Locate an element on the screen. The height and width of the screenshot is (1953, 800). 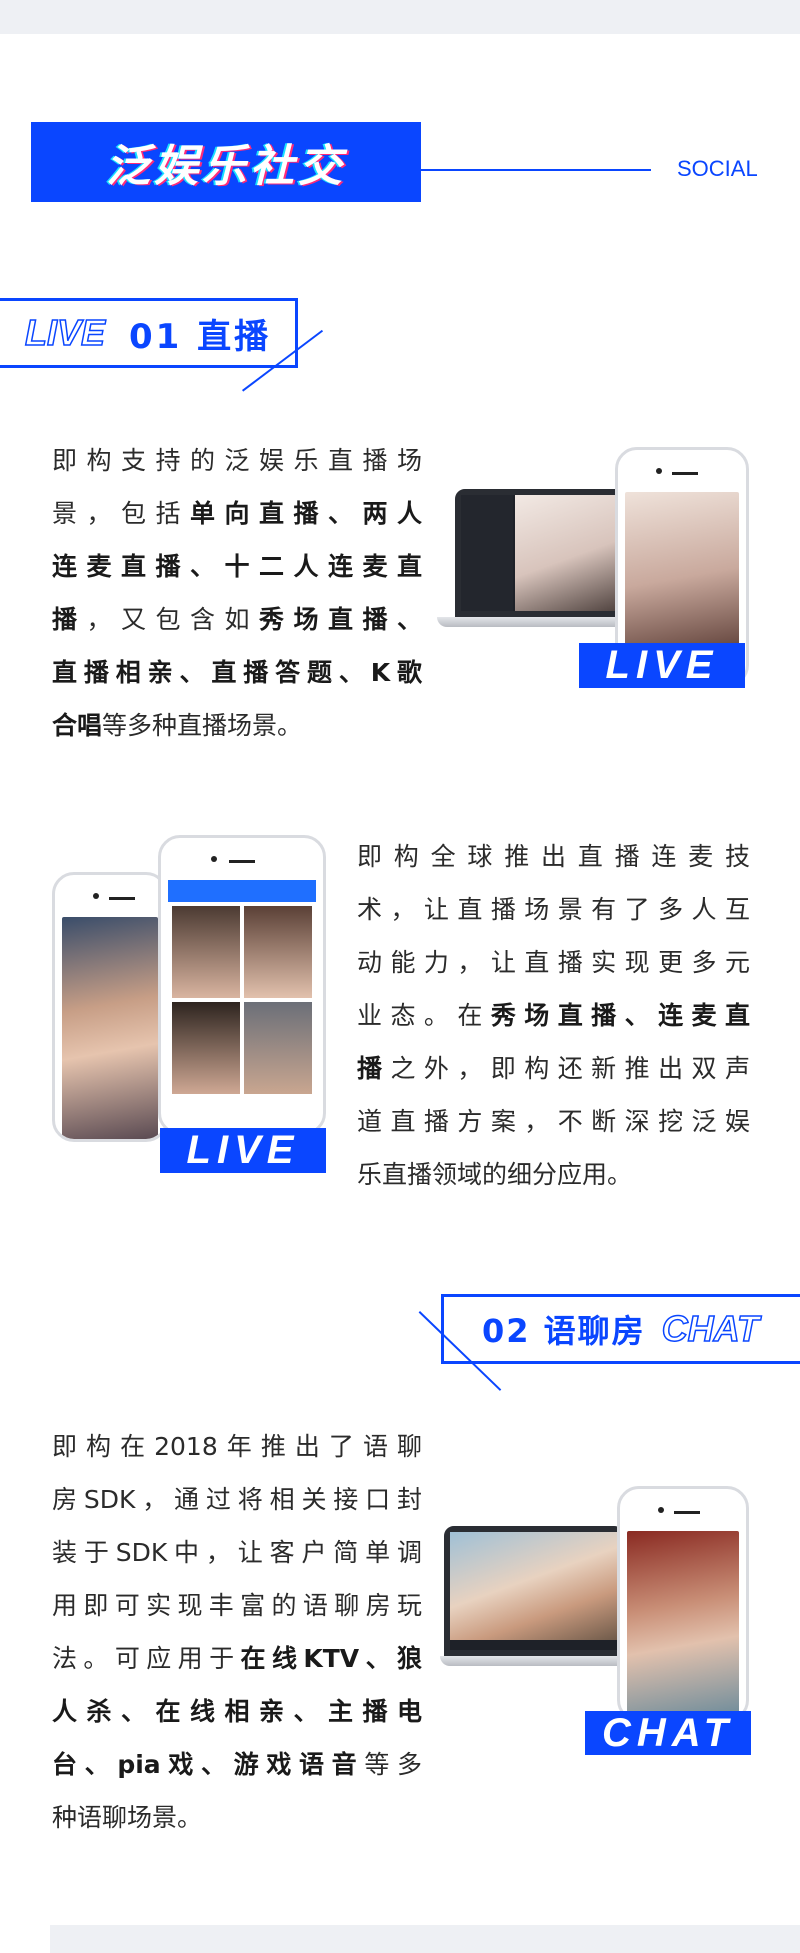
video-grid is located at coordinates (242, 1000).